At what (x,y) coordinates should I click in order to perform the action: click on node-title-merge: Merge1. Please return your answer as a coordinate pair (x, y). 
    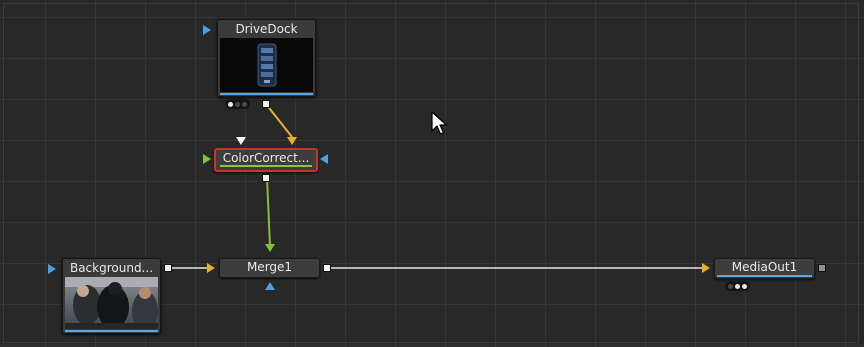
    Looking at the image, I should click on (269, 267).